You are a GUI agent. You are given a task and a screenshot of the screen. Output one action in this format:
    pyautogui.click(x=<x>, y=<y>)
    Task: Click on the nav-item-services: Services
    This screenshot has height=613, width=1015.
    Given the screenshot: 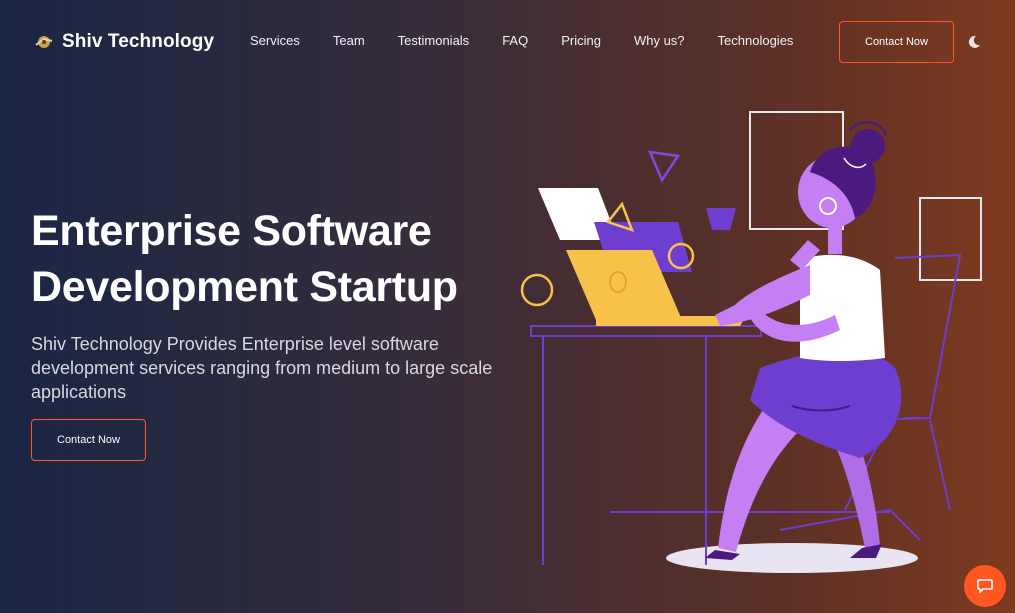 What is the action you would take?
    pyautogui.click(x=275, y=40)
    